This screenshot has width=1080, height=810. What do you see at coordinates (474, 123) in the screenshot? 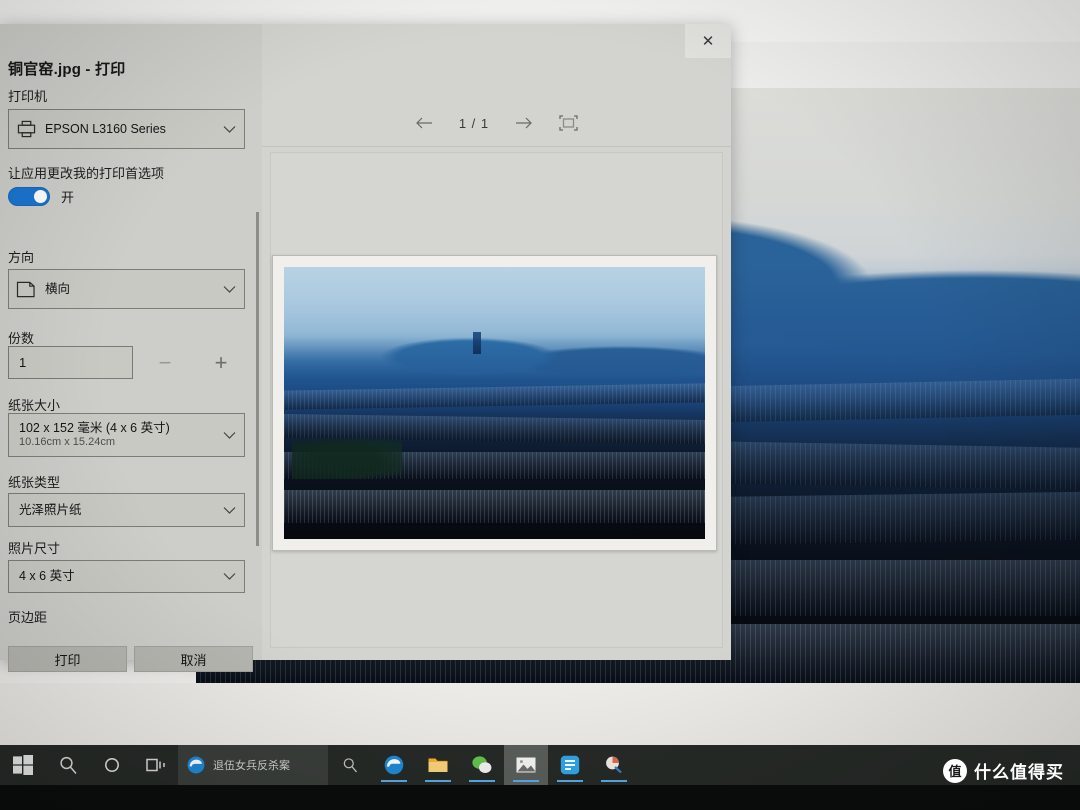
I see `page-indicator: 1 / 1` at bounding box center [474, 123].